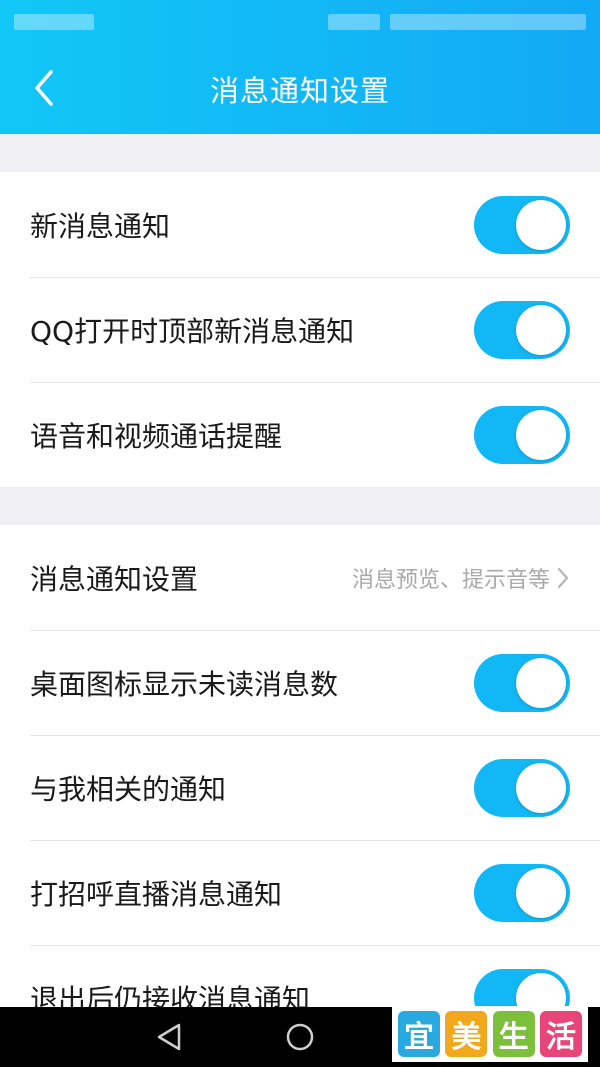  I want to click on watermark-char: 宜, so click(419, 1034).